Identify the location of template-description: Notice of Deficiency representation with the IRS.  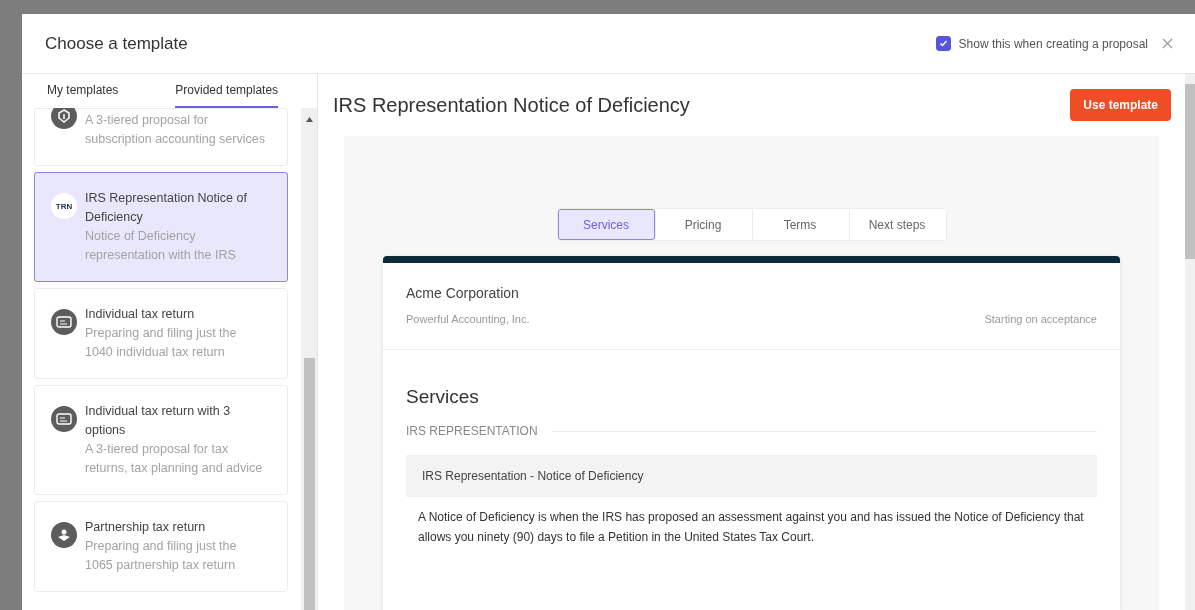
(161, 246).